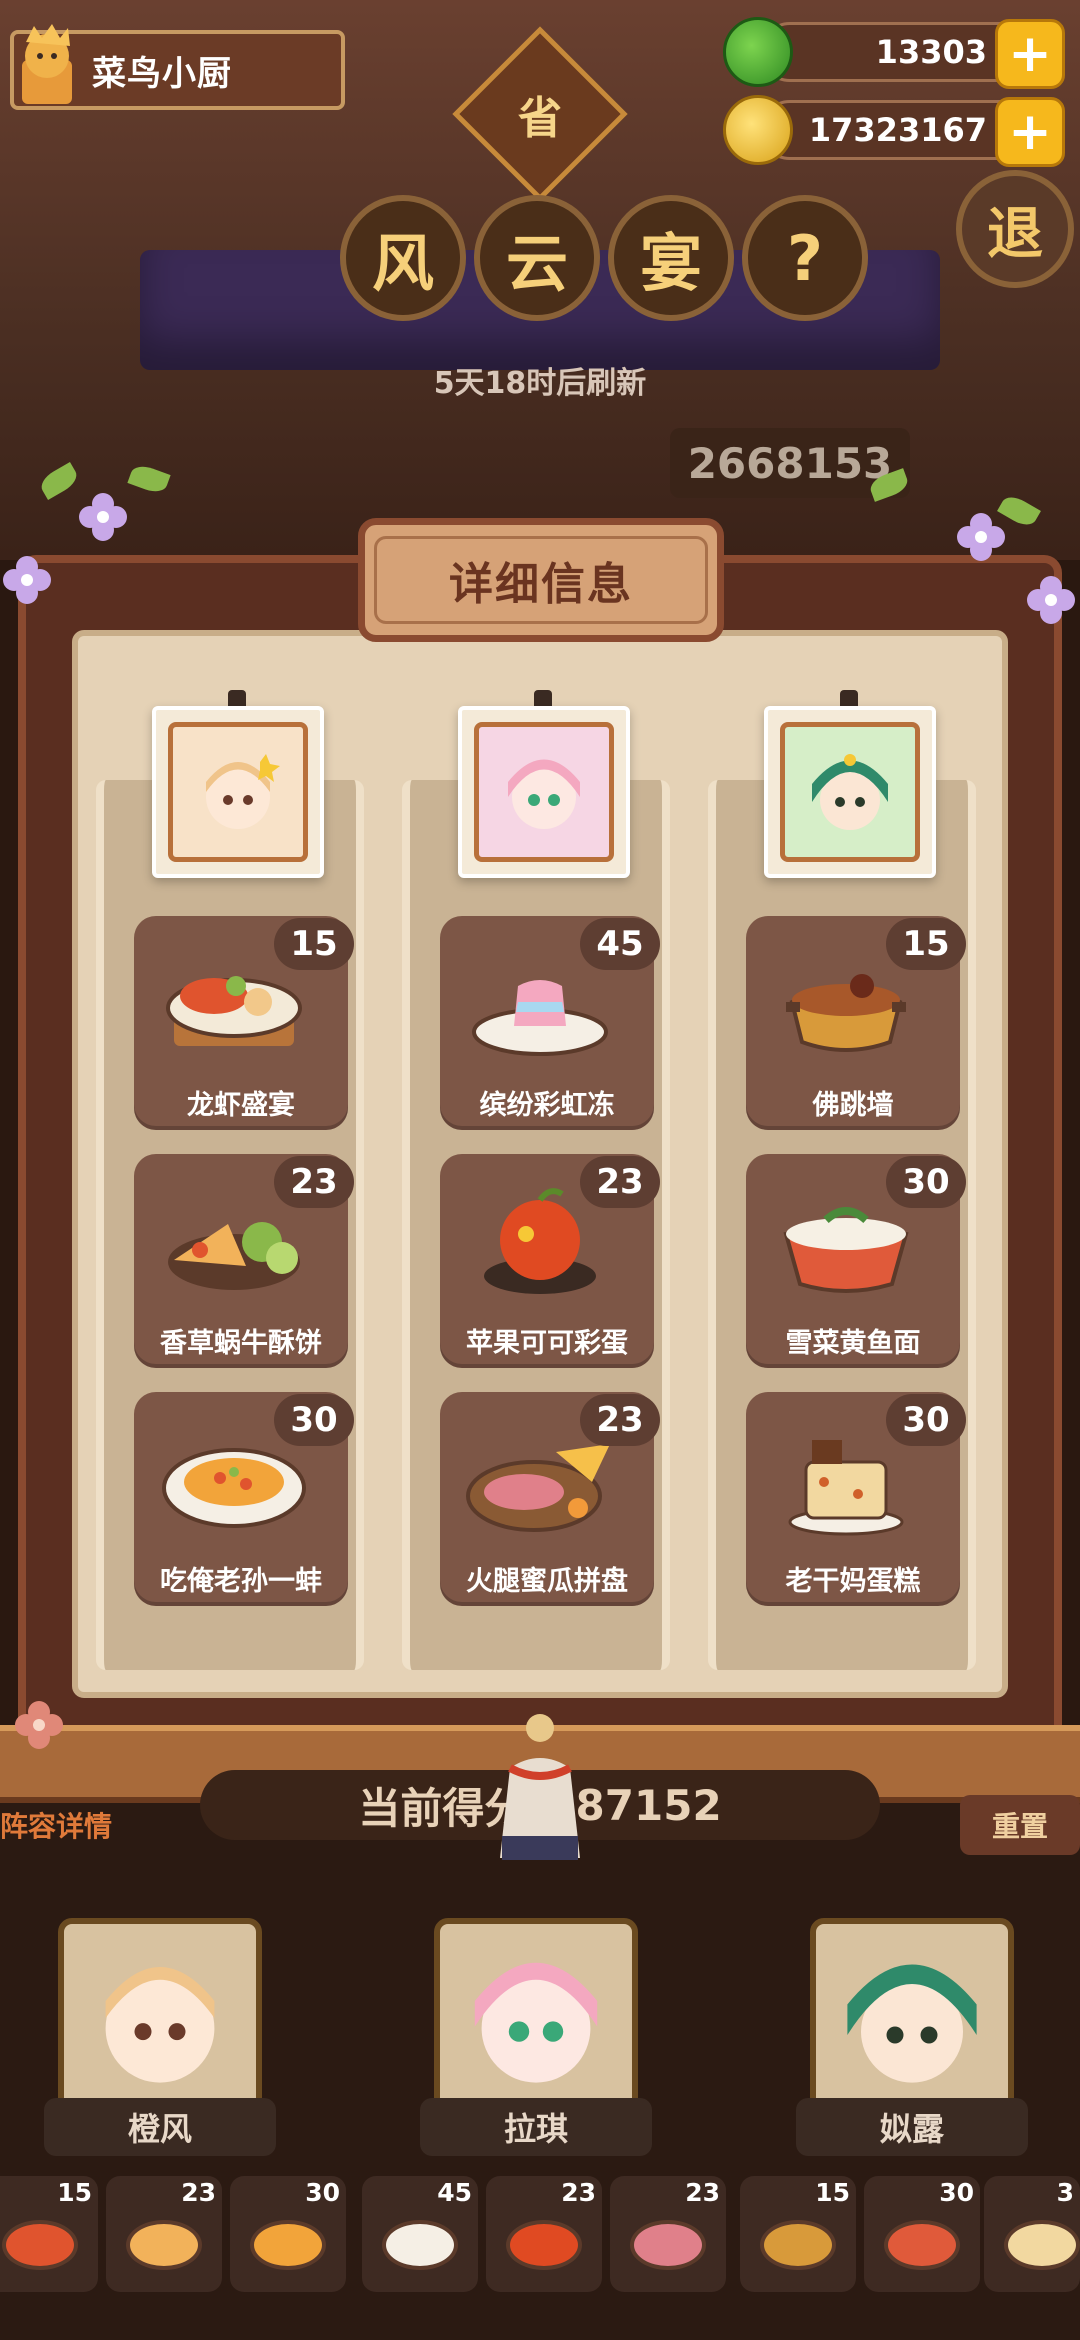 The image size is (1080, 2340). What do you see at coordinates (1020, 1825) in the screenshot?
I see `reset-button: 重置` at bounding box center [1020, 1825].